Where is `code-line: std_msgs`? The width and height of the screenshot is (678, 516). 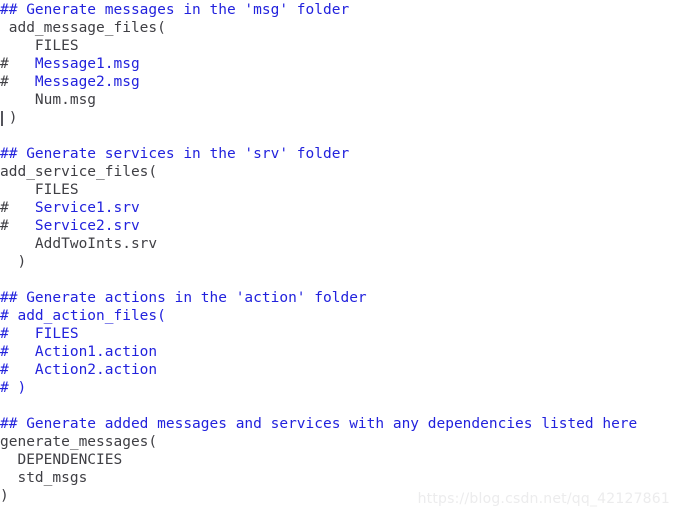
code-line: std_msgs is located at coordinates (339, 478).